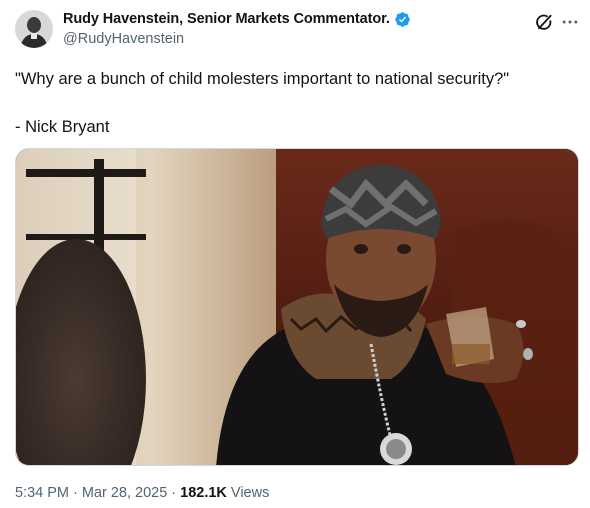  Describe the element at coordinates (402, 19) in the screenshot. I see `verified-badge-icon` at that location.